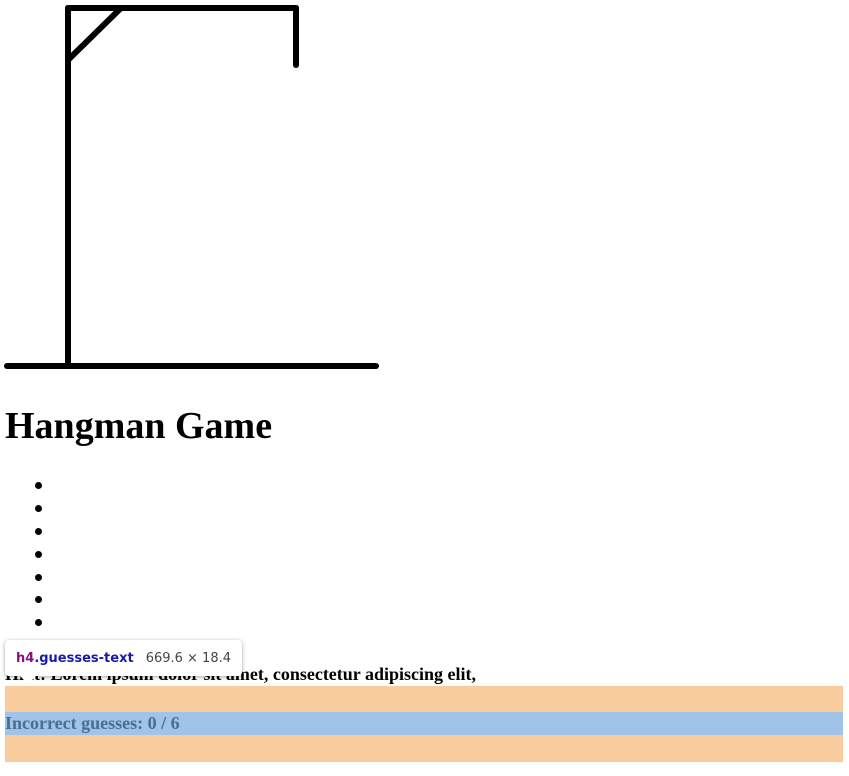 Image resolution: width=849 pixels, height=776 pixels. I want to click on guesses-highlight-content: Incorrect guesses: 0 / 6, so click(424, 723).